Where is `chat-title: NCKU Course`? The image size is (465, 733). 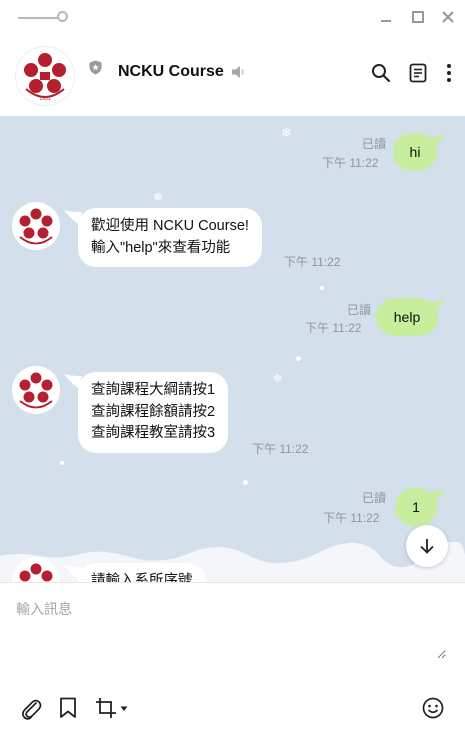
chat-title: NCKU Course is located at coordinates (171, 71).